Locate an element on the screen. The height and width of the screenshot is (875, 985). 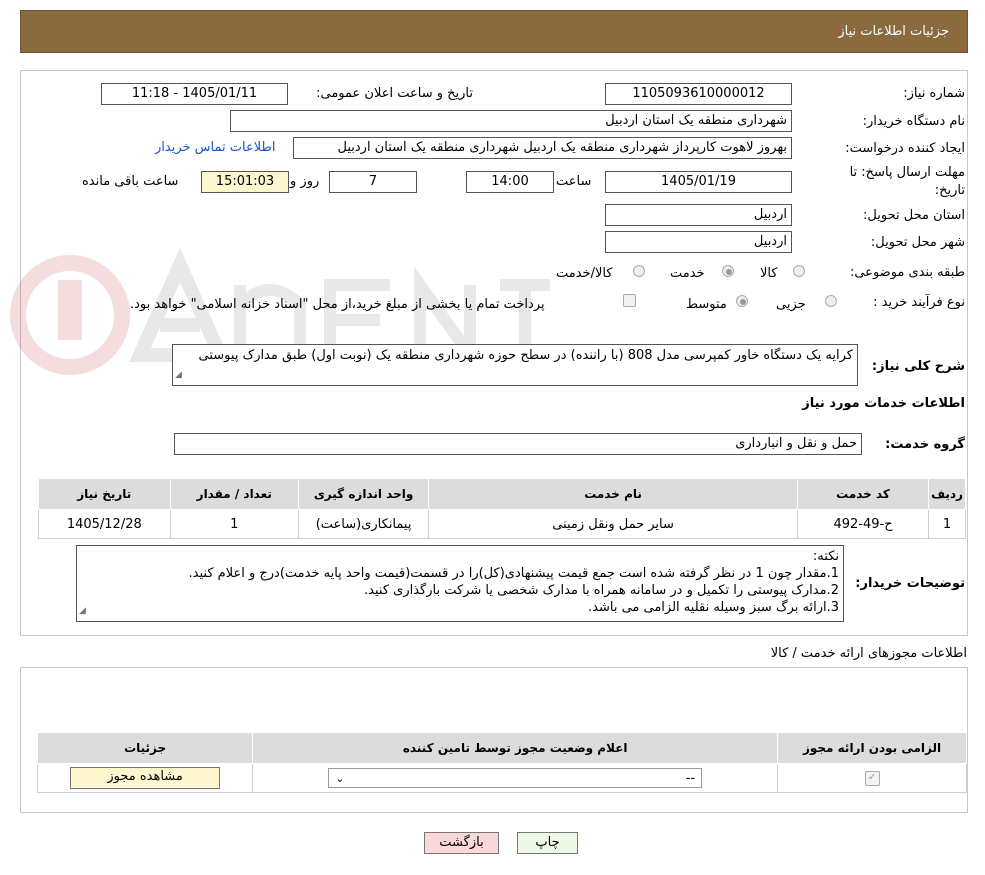
cell-unit: پیمانکاری(ساعت) is located at coordinates (364, 524).